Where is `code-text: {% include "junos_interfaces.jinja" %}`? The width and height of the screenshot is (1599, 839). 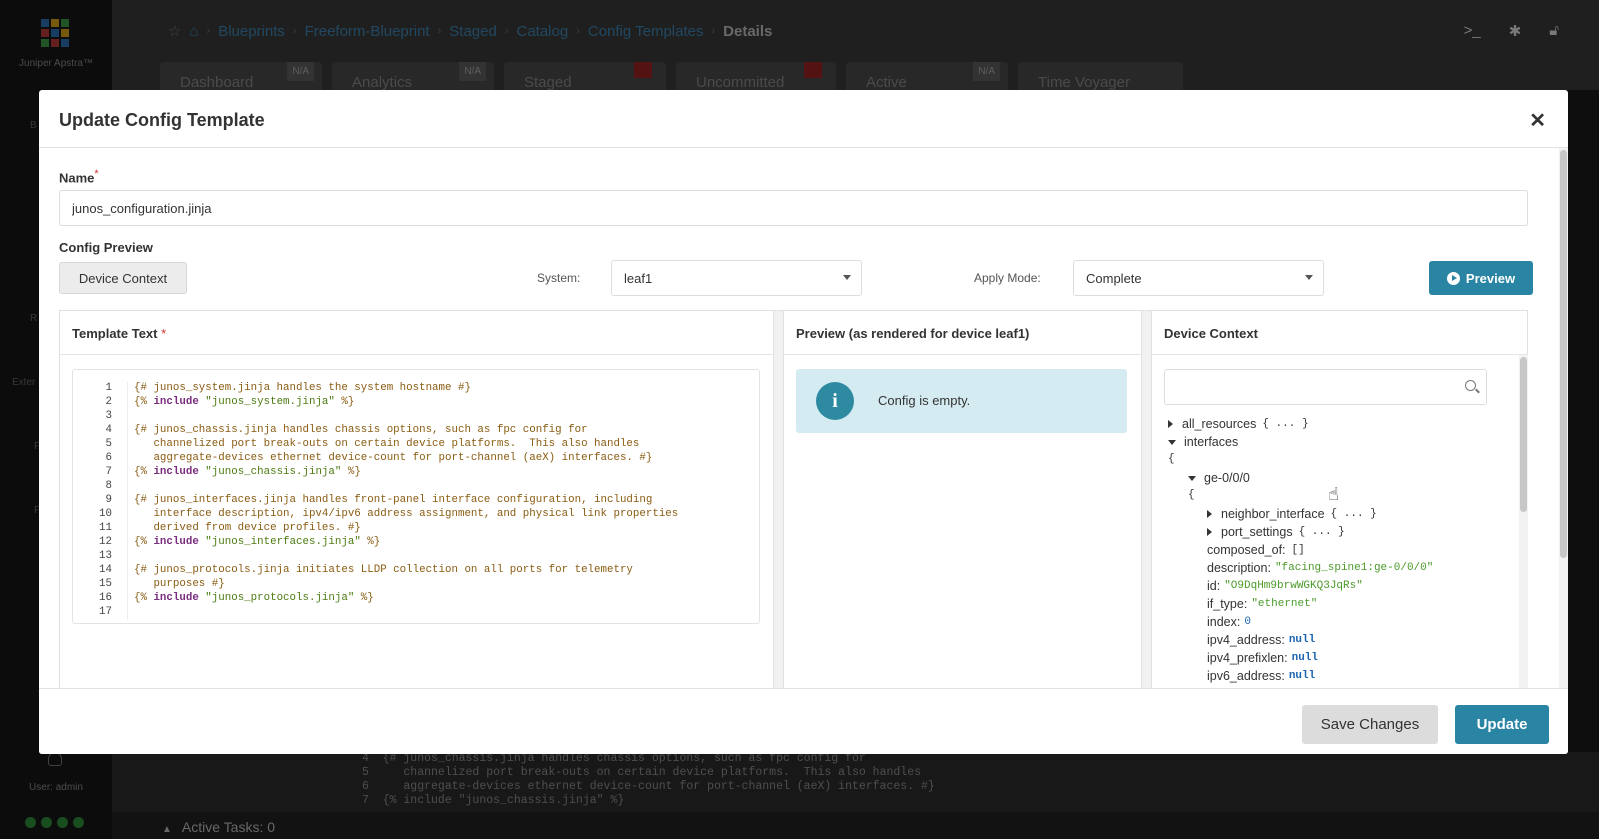 code-text: {% include "junos_interfaces.jinja" %} is located at coordinates (254, 543).